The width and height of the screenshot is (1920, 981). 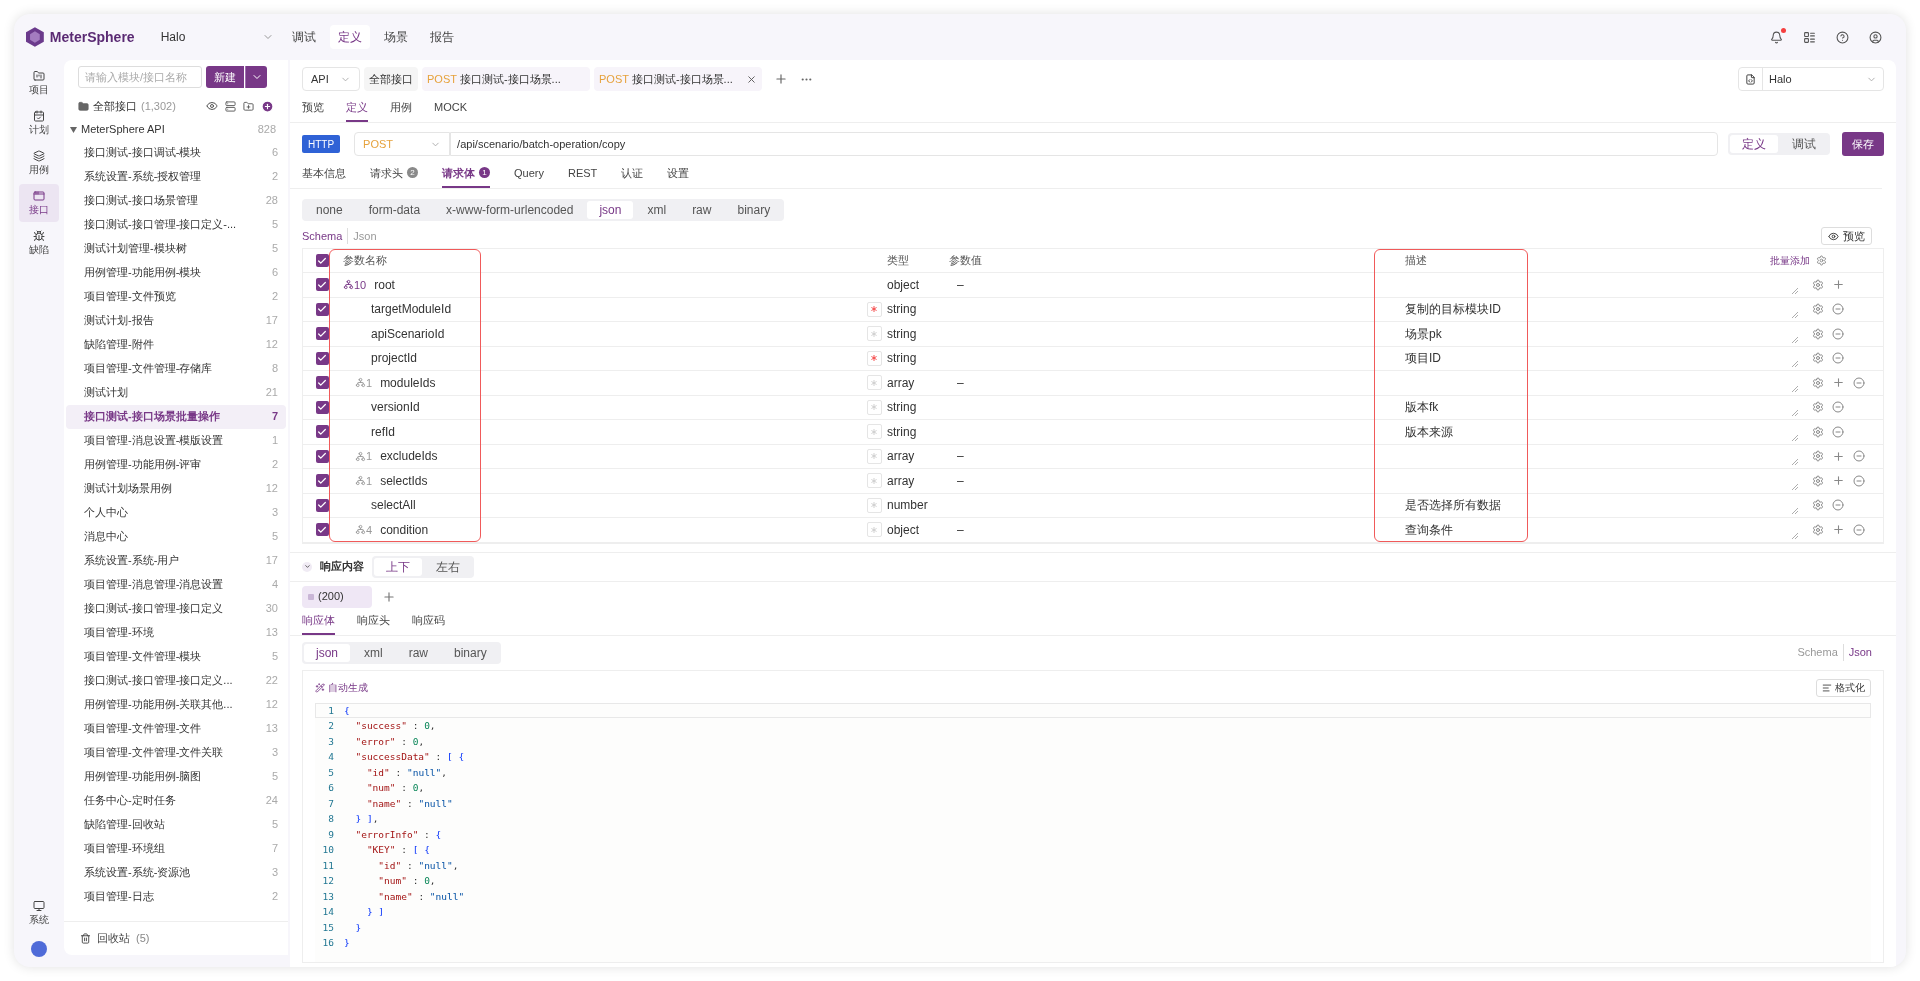 I want to click on format-button: 格式化, so click(x=1843, y=687).